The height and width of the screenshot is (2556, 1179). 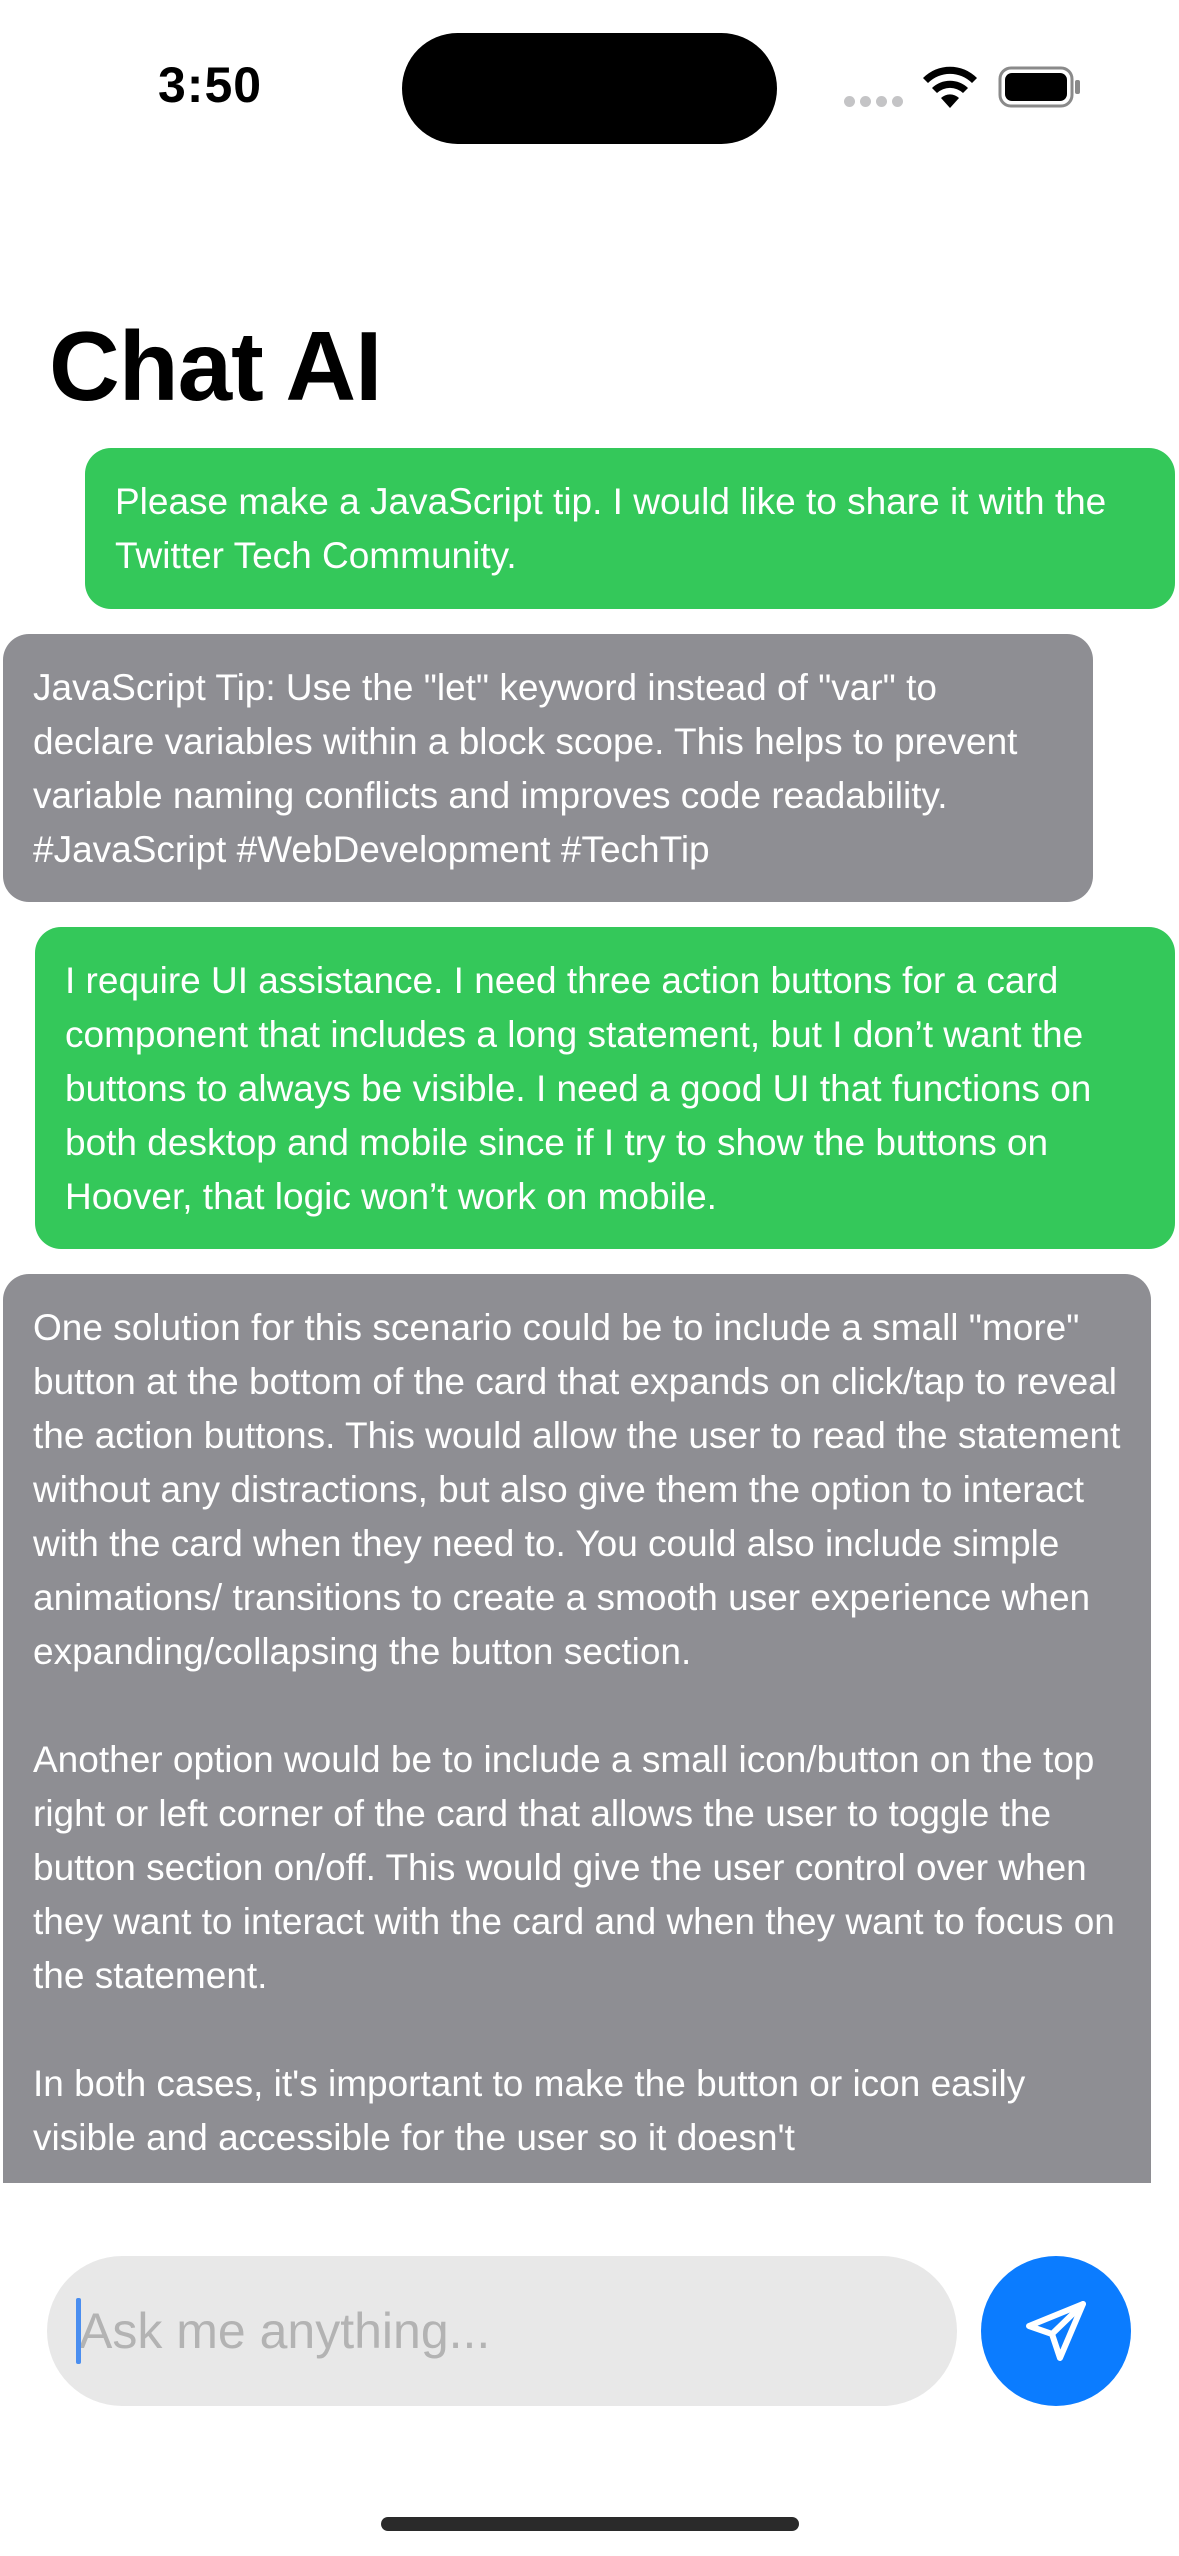 I want to click on battery-icon, so click(x=1039, y=87).